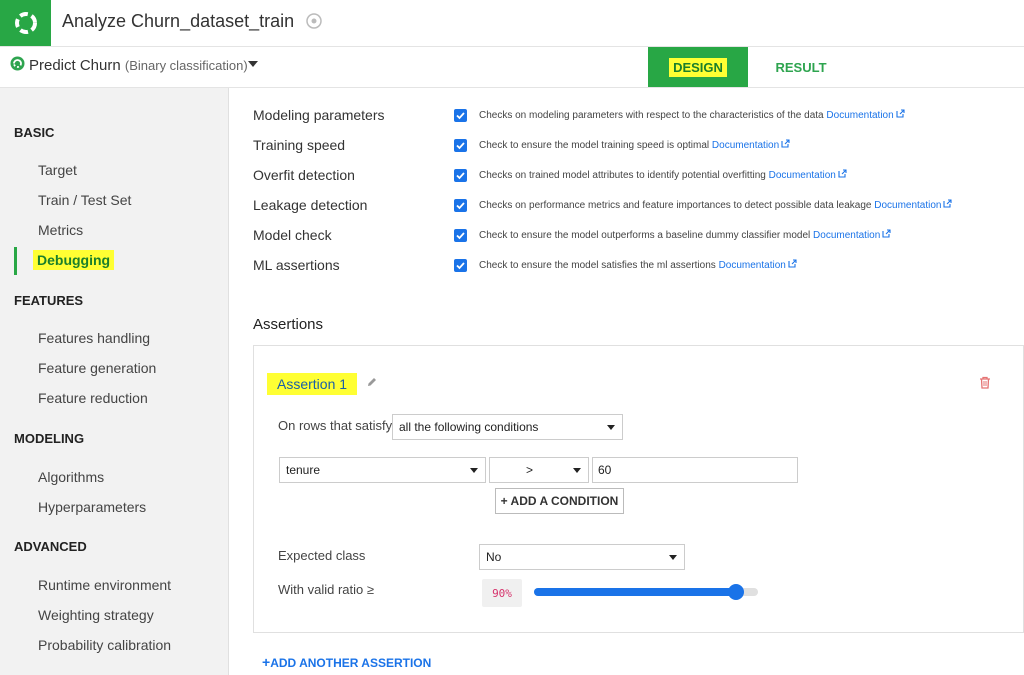 Image resolution: width=1024 pixels, height=675 pixels. Describe the element at coordinates (296, 265) in the screenshot. I see `check-label: ML assertions` at that location.